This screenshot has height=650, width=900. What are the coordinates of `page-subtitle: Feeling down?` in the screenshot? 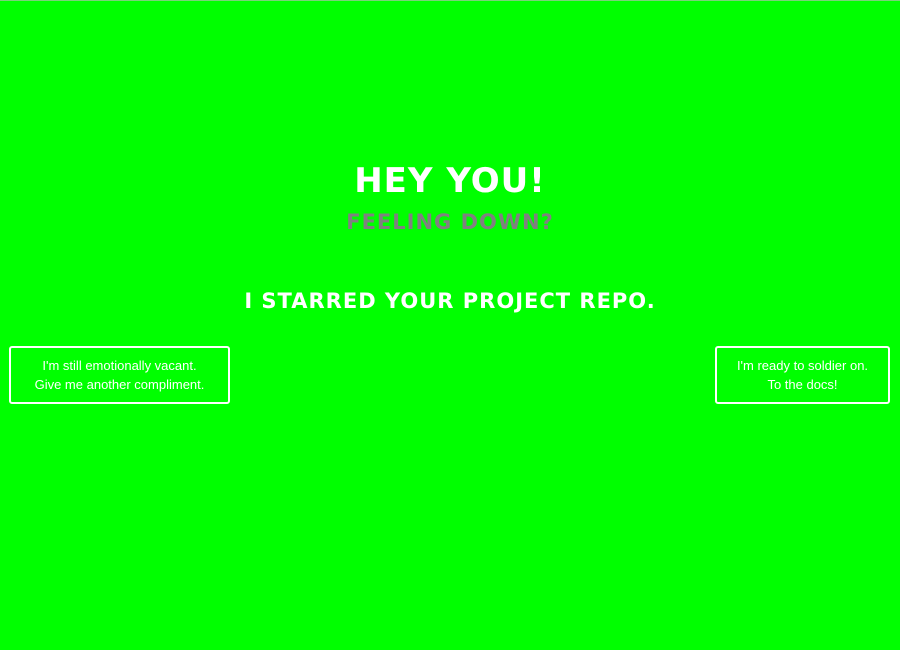 It's located at (450, 222).